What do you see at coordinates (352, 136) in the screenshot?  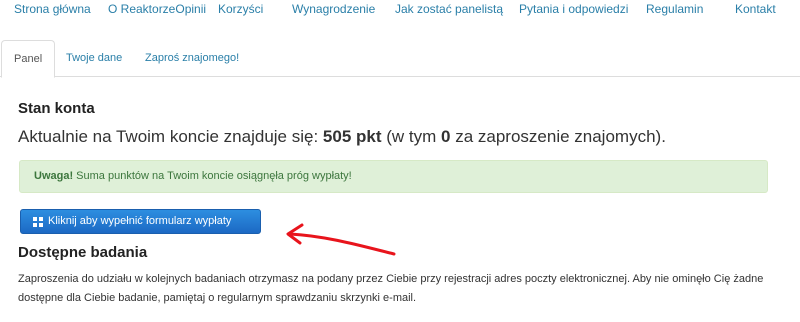 I see `points-value: 505 pkt` at bounding box center [352, 136].